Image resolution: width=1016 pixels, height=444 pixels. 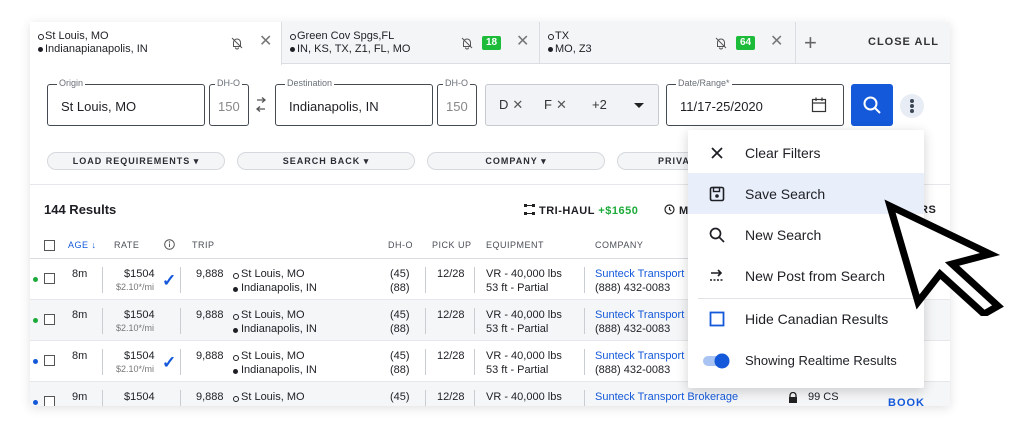 What do you see at coordinates (581, 210) in the screenshot?
I see `tri-haul-toggle: TRI-HAUL +$1650` at bounding box center [581, 210].